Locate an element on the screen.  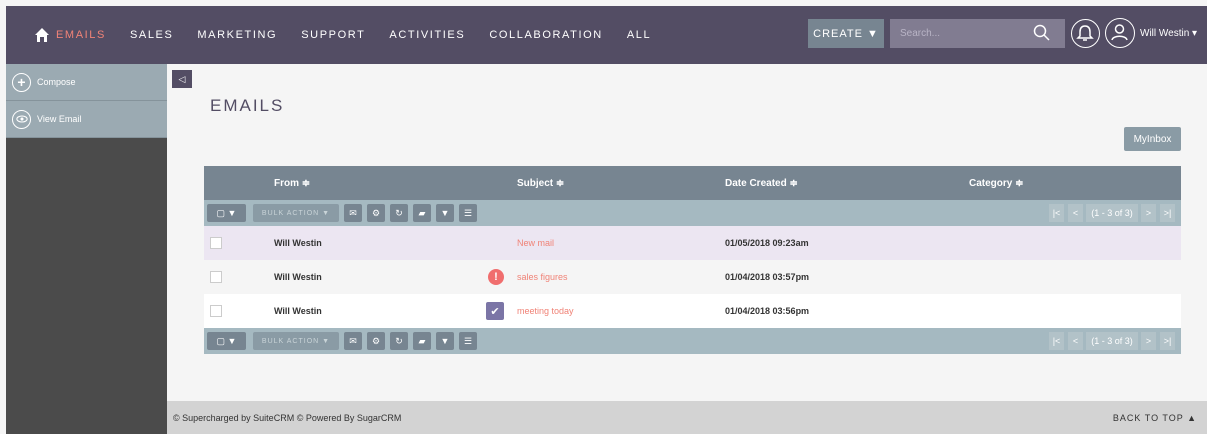
sidebar-collapse-icon: ◁ is located at coordinates (182, 79).